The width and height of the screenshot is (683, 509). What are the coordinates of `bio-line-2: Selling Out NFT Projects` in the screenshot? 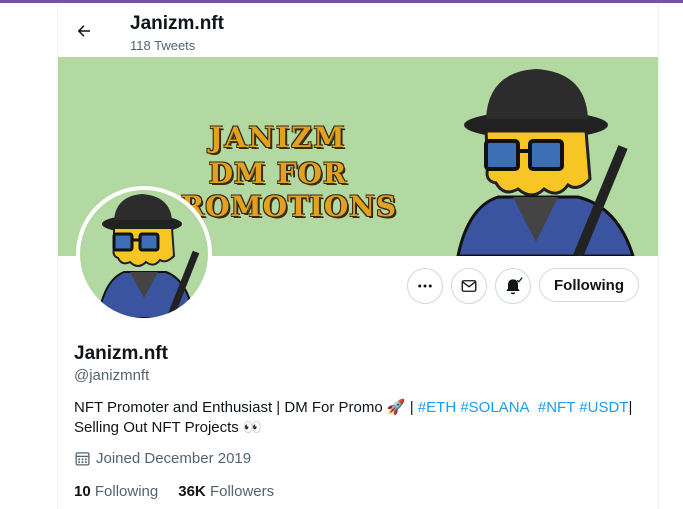 It's located at (158, 427).